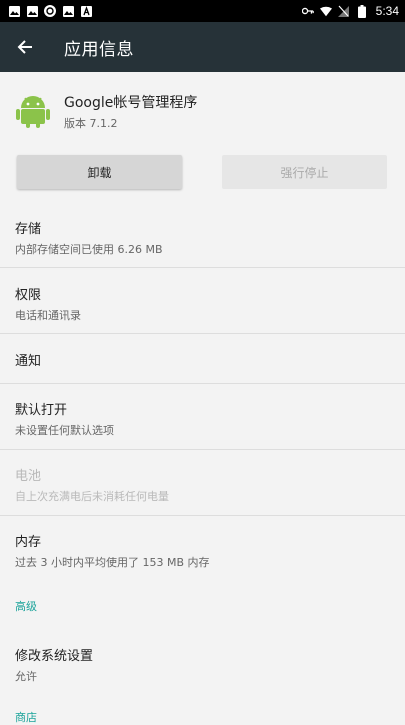 The width and height of the screenshot is (405, 725). What do you see at coordinates (28, 361) in the screenshot?
I see `notifications-title: 通知` at bounding box center [28, 361].